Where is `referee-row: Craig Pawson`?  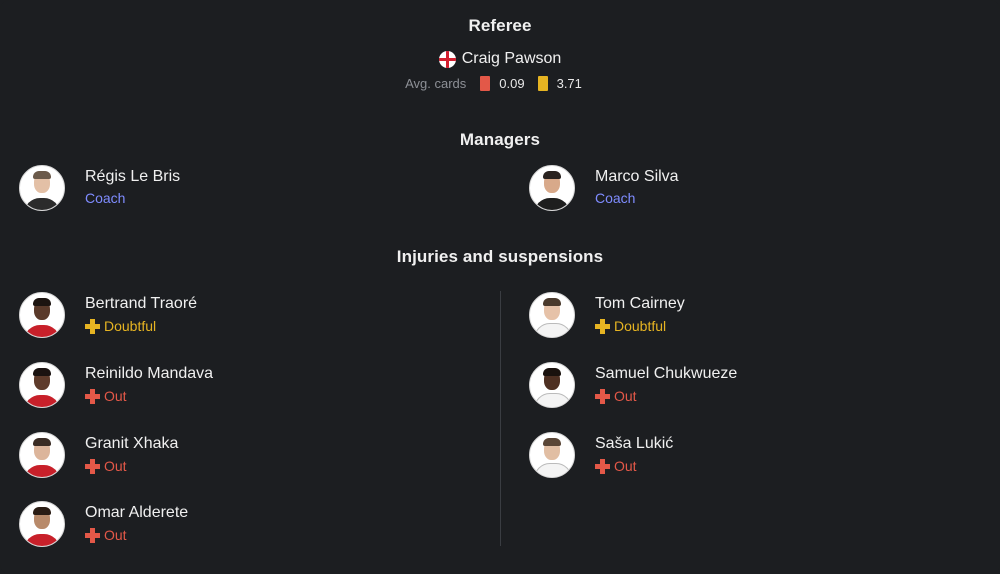
referee-row: Craig Pawson is located at coordinates (500, 59).